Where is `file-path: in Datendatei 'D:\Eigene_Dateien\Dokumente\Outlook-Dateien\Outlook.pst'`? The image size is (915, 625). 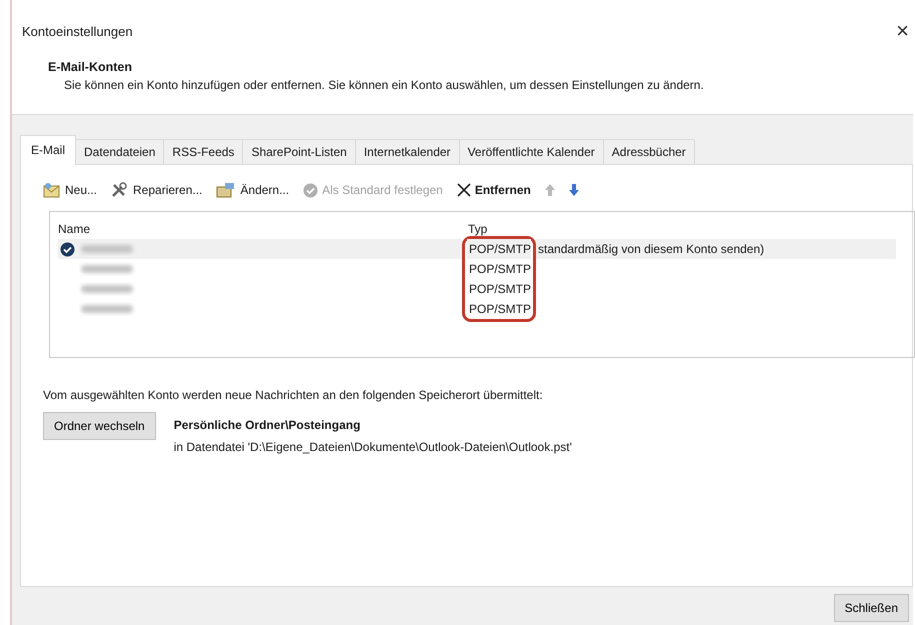
file-path: in Datendatei 'D:\Eigene_Dateien\Dokumente\Outlook-Dateien\Outlook.pst' is located at coordinates (373, 447).